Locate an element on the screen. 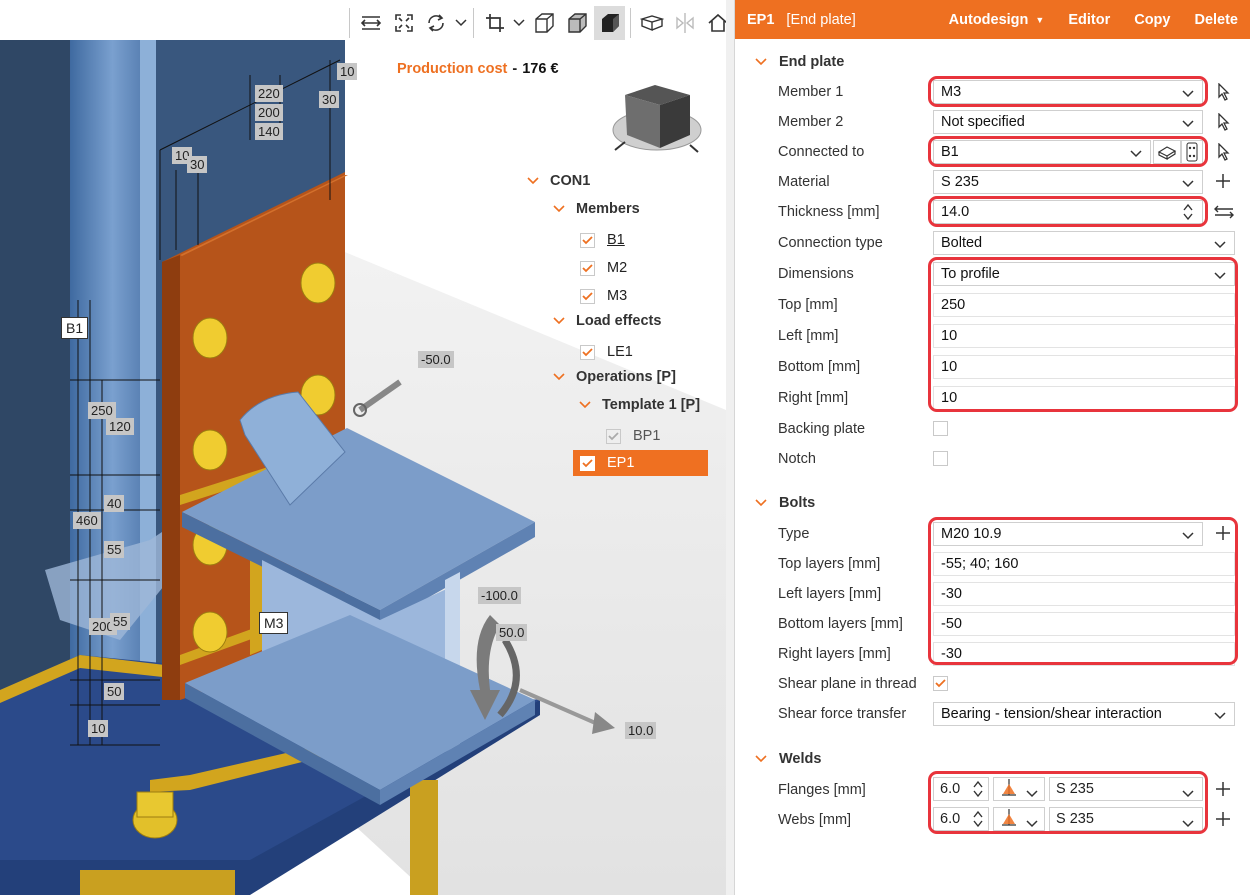  surface-icon is located at coordinates (1167, 152).